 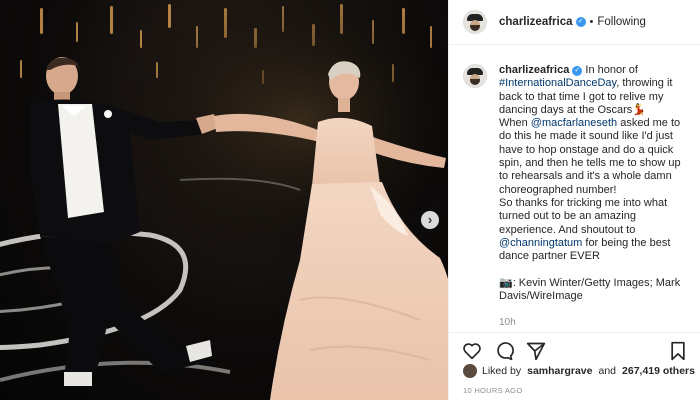 What do you see at coordinates (475, 76) in the screenshot?
I see `caption-avatar` at bounding box center [475, 76].